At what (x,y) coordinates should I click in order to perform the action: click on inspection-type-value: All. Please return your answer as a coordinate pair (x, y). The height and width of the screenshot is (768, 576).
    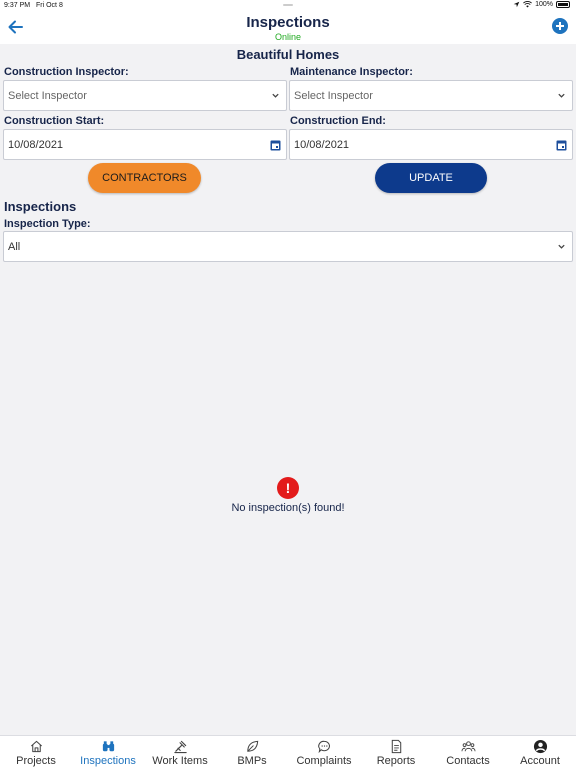
    Looking at the image, I should click on (14, 246).